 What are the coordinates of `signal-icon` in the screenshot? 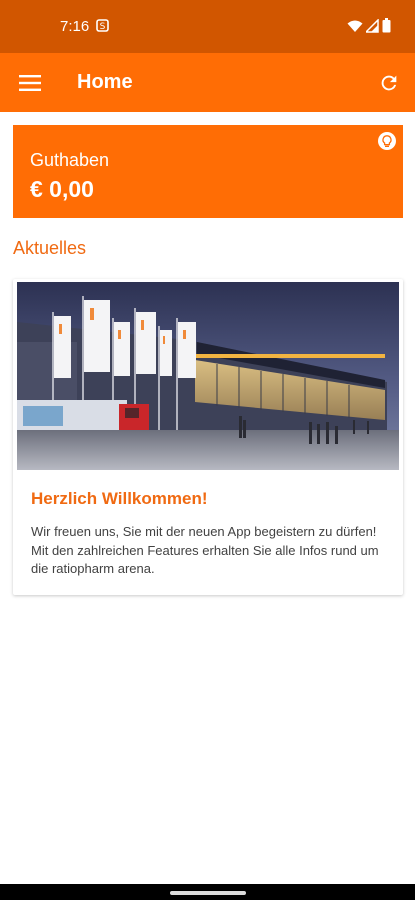 It's located at (372, 25).